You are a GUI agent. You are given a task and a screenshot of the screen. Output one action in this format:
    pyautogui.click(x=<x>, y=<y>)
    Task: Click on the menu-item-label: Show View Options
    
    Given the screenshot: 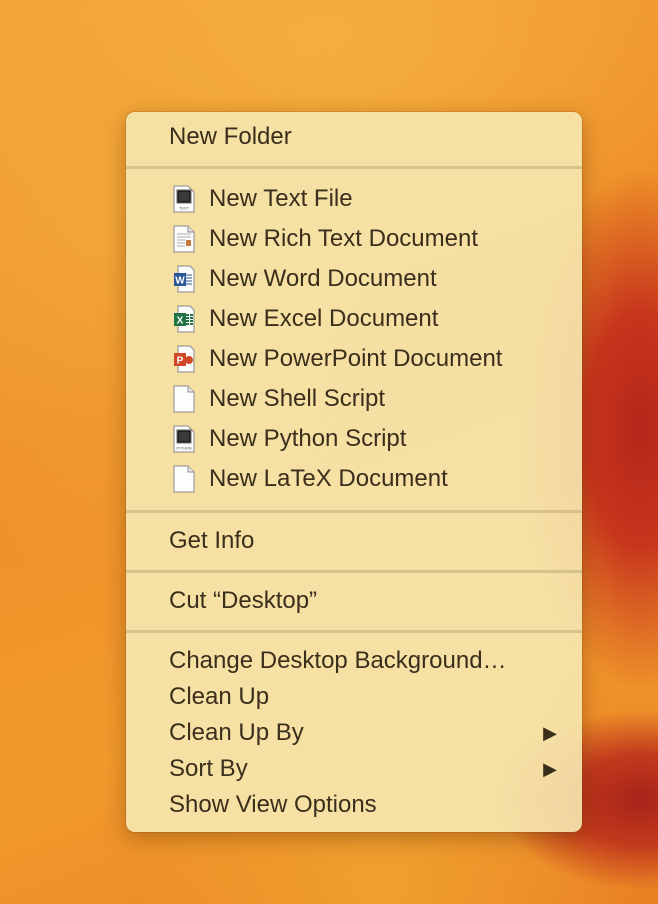 What is the action you would take?
    pyautogui.click(x=273, y=804)
    